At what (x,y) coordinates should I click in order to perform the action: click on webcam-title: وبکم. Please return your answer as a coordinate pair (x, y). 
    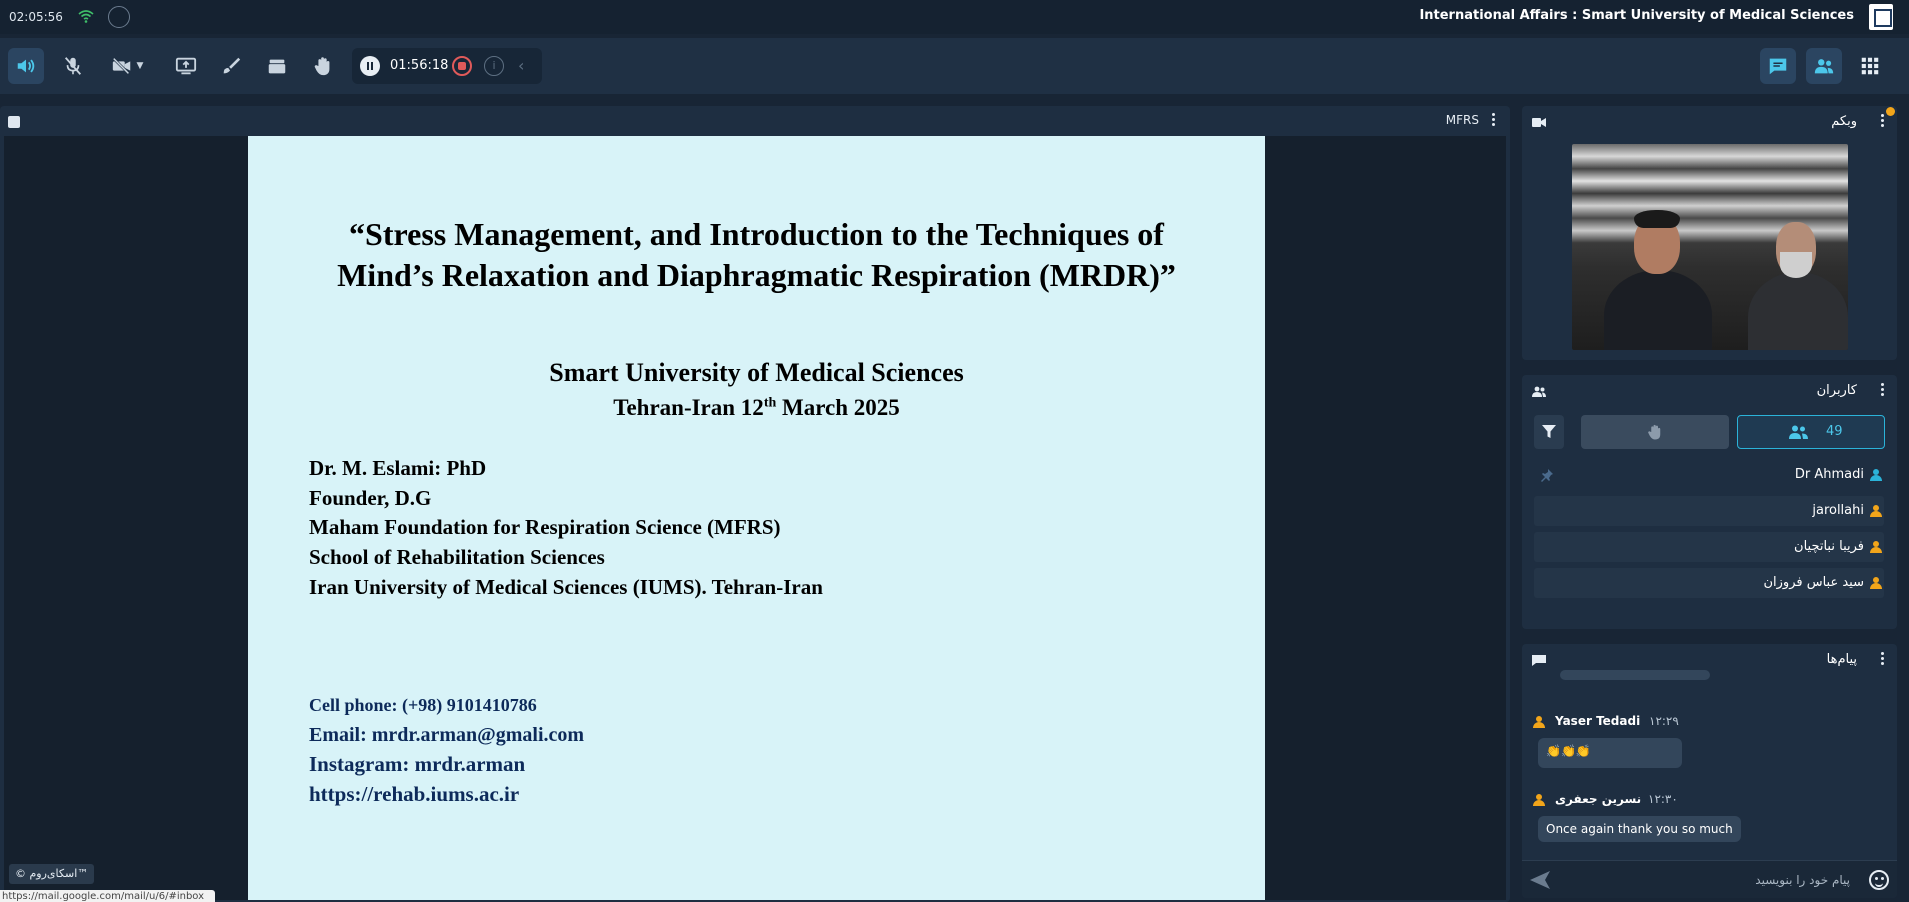
    Looking at the image, I should click on (1844, 121).